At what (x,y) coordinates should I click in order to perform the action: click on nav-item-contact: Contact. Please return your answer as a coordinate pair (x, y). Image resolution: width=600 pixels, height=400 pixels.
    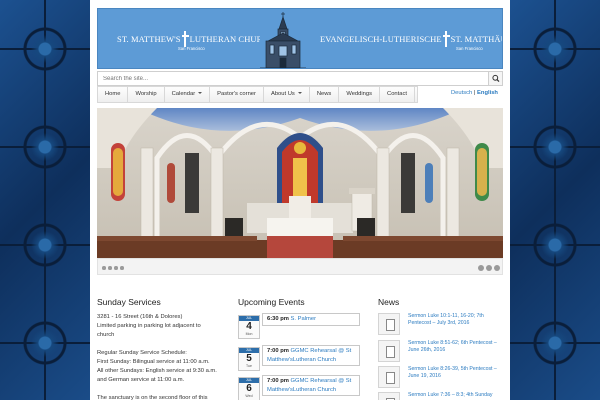
    Looking at the image, I should click on (397, 94).